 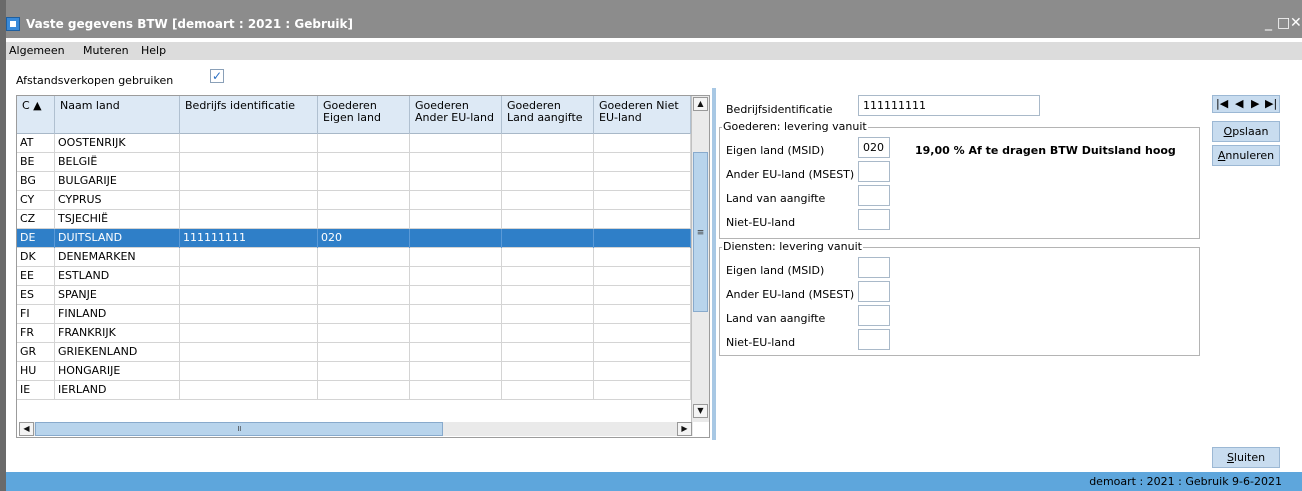 I want to click on col-header-eigen: Goederen Eigen land, so click(x=364, y=115).